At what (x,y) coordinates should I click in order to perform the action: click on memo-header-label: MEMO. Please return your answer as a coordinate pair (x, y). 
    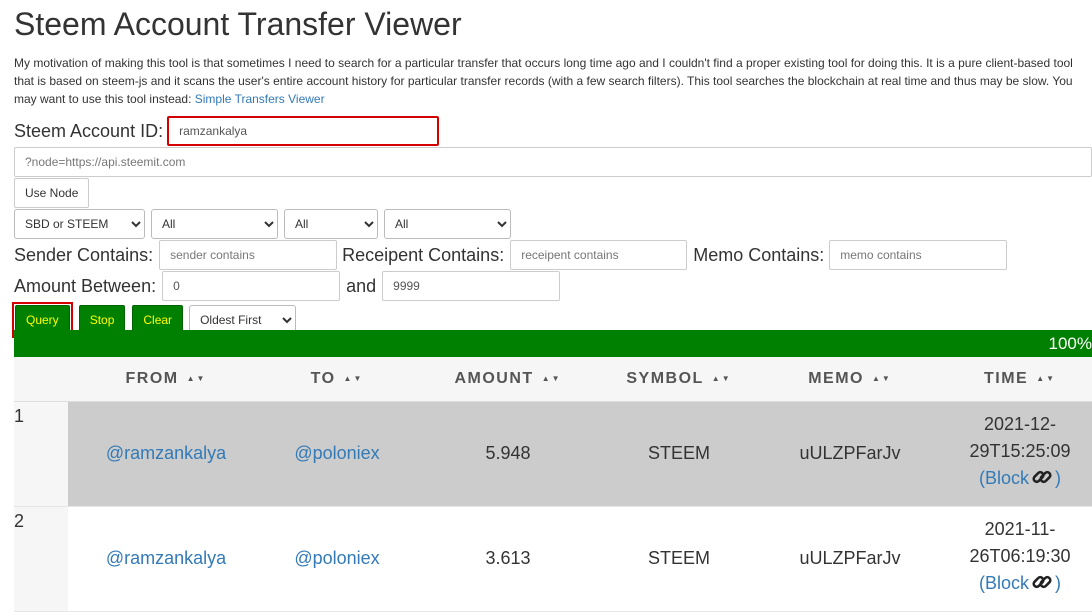
    Looking at the image, I should click on (836, 378).